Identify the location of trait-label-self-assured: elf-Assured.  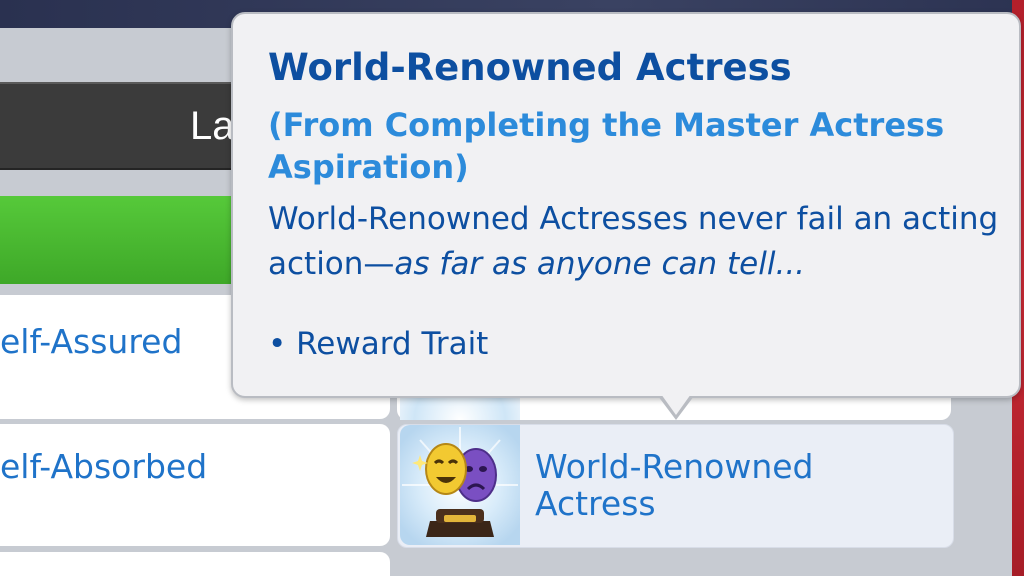
(91, 341).